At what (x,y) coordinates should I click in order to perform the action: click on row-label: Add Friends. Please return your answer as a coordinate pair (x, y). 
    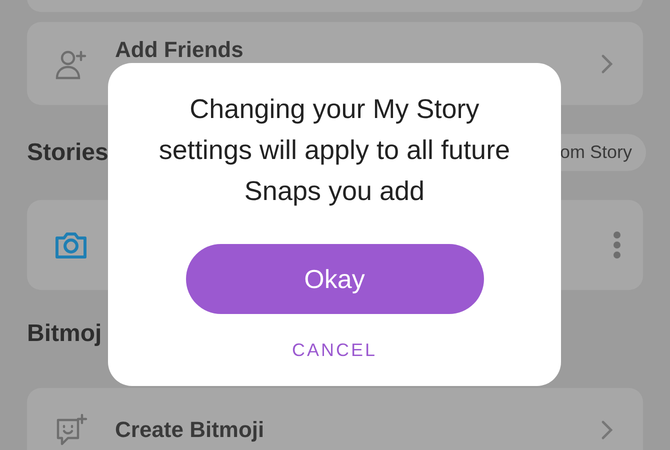
    Looking at the image, I should click on (179, 50).